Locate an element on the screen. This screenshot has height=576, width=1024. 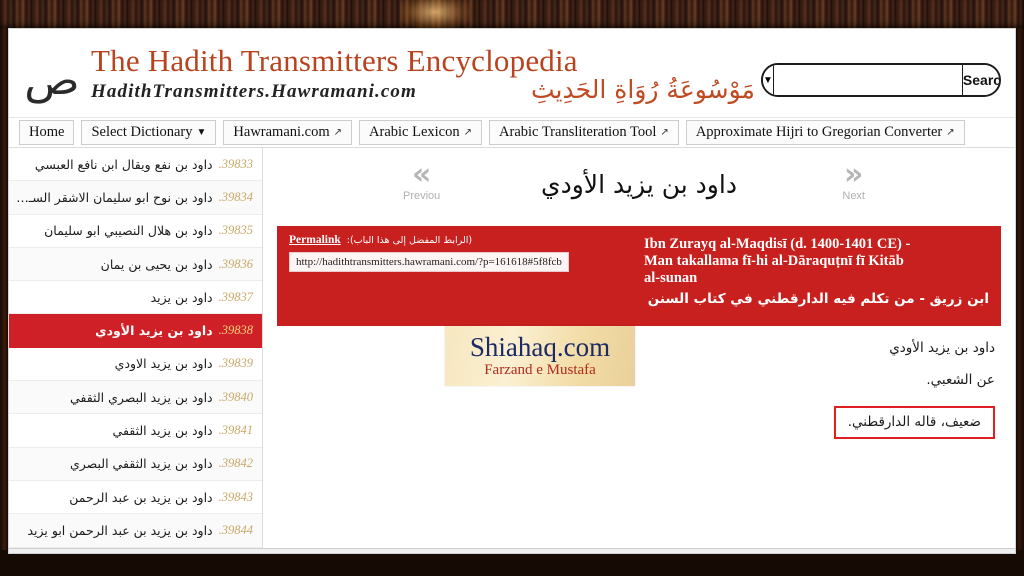
entry-body-line: عن الشعبي. is located at coordinates (960, 380).